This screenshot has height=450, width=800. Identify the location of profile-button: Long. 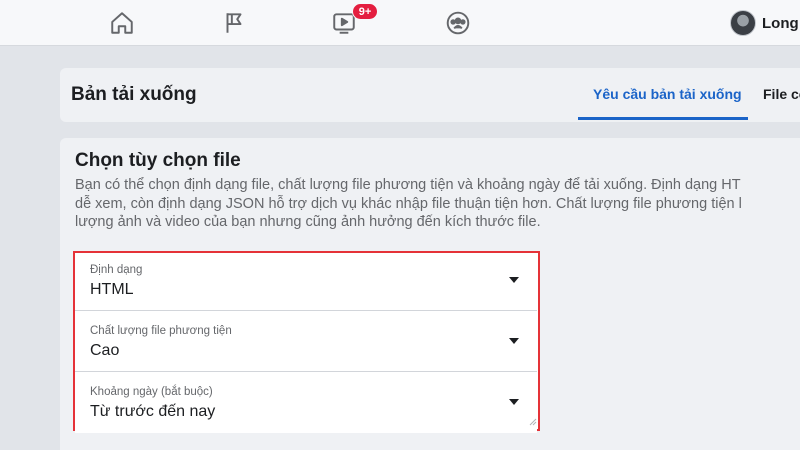
(764, 23).